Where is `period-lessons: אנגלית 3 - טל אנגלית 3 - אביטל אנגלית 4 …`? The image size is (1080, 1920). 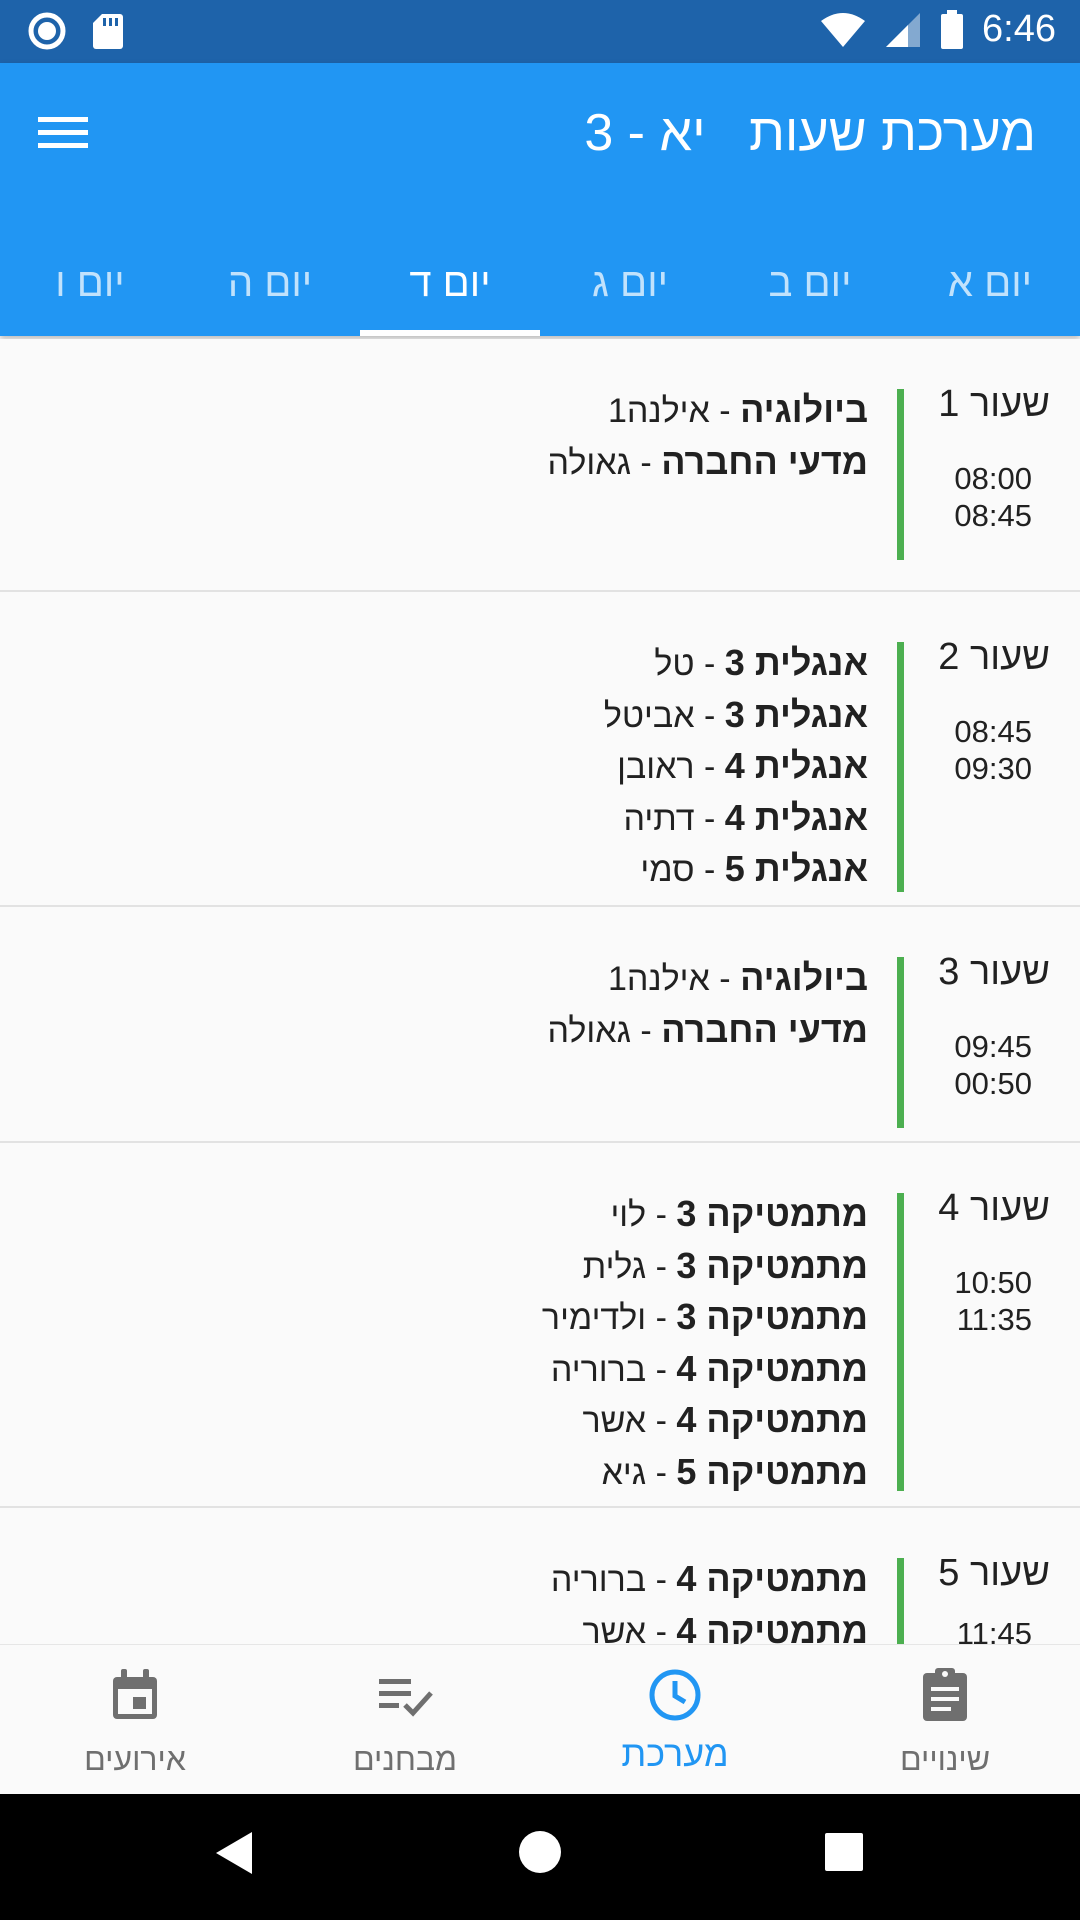 period-lessons: אנגלית 3 - טל אנגלית 3 - אביטל אנגלית 4 … is located at coordinates (736, 767).